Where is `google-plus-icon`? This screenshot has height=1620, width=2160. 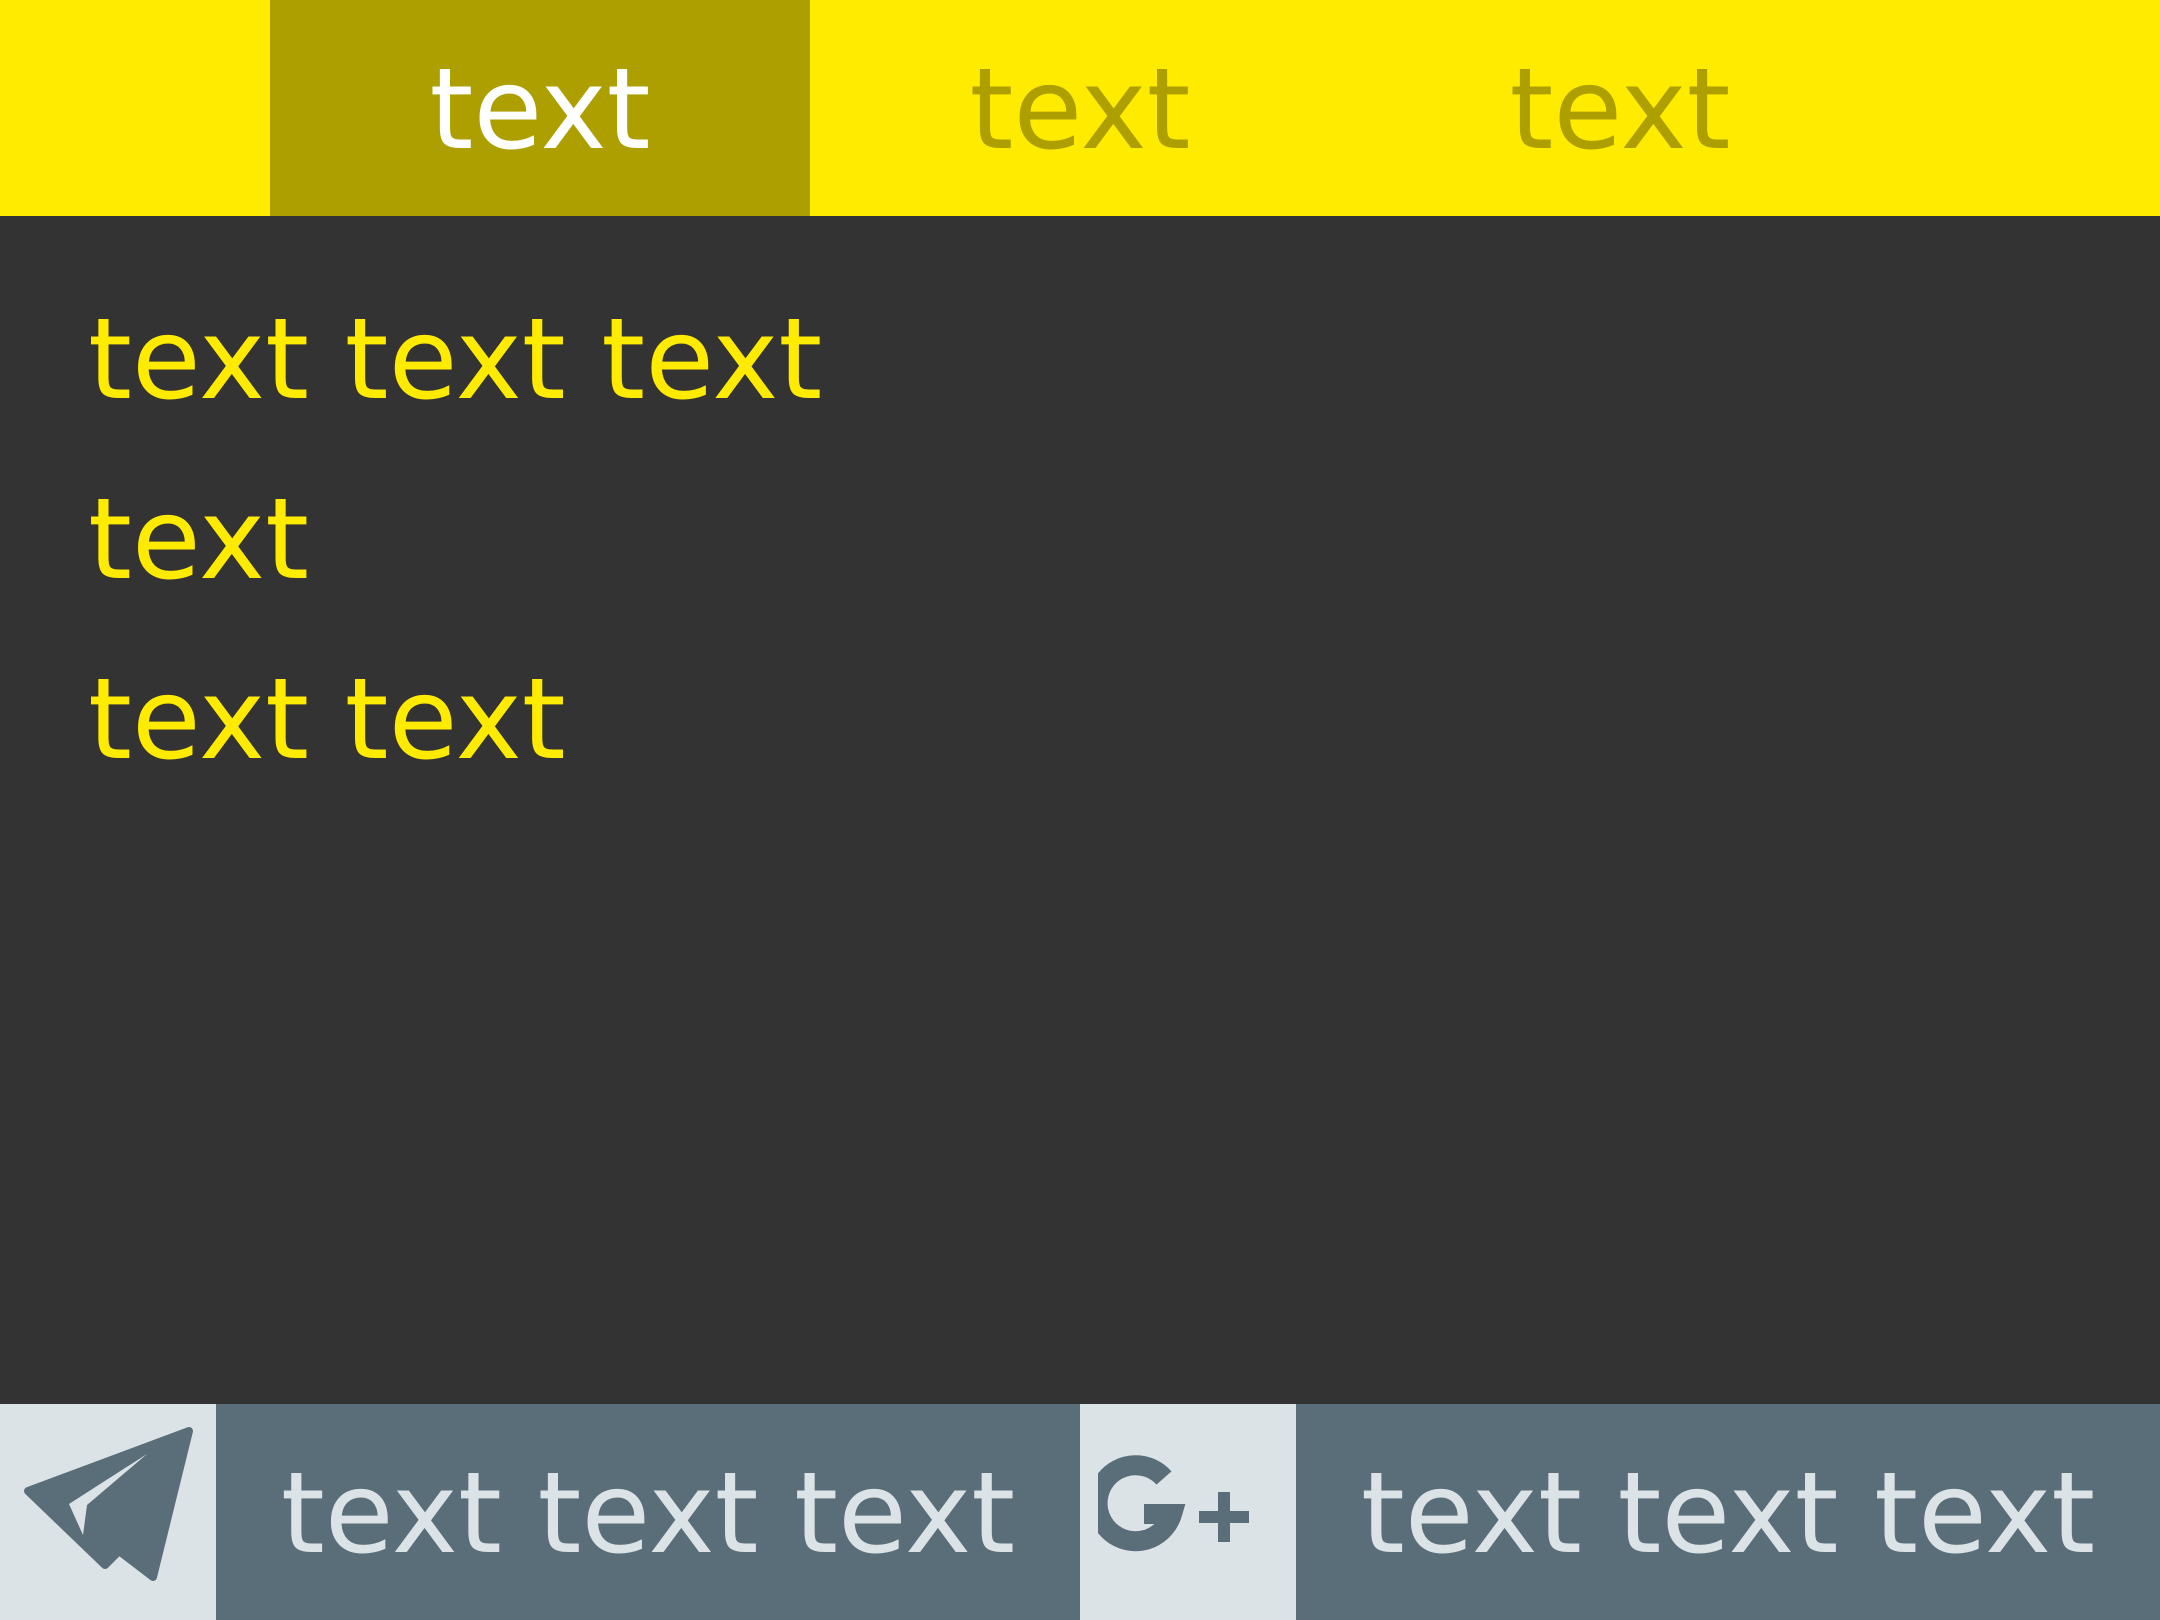
google-plus-icon is located at coordinates (1173, 1503).